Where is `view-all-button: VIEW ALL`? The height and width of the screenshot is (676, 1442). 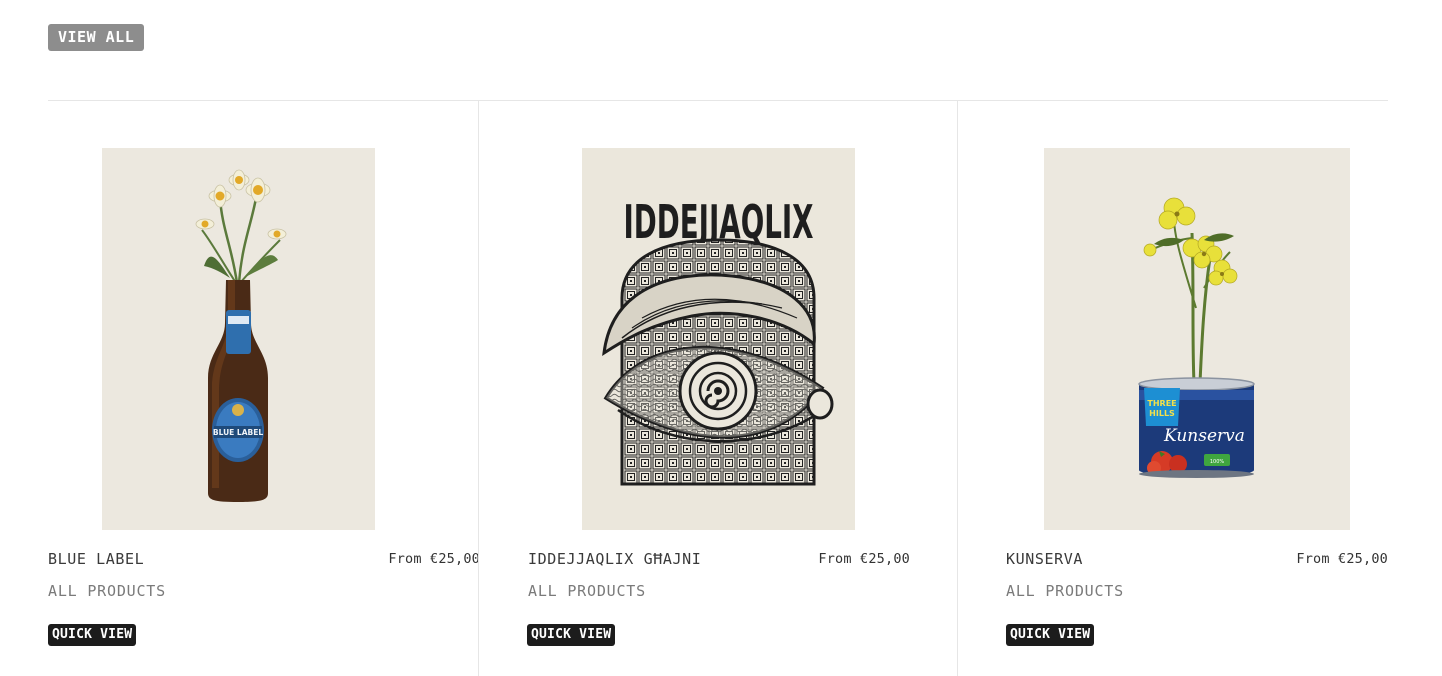 view-all-button: VIEW ALL is located at coordinates (96, 37).